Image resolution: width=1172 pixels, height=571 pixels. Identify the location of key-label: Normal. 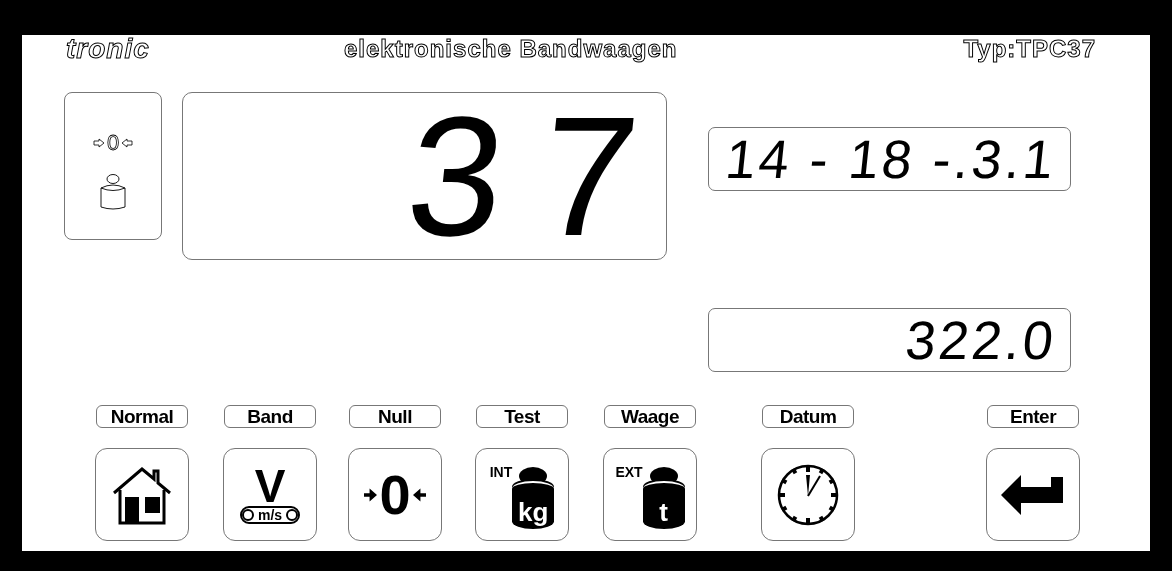
(142, 416).